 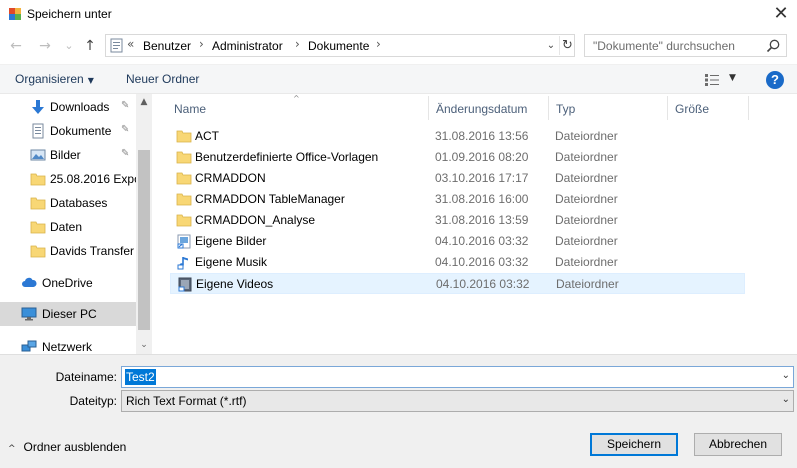 What do you see at coordinates (144, 102) in the screenshot?
I see `scroll-up-button: ▲` at bounding box center [144, 102].